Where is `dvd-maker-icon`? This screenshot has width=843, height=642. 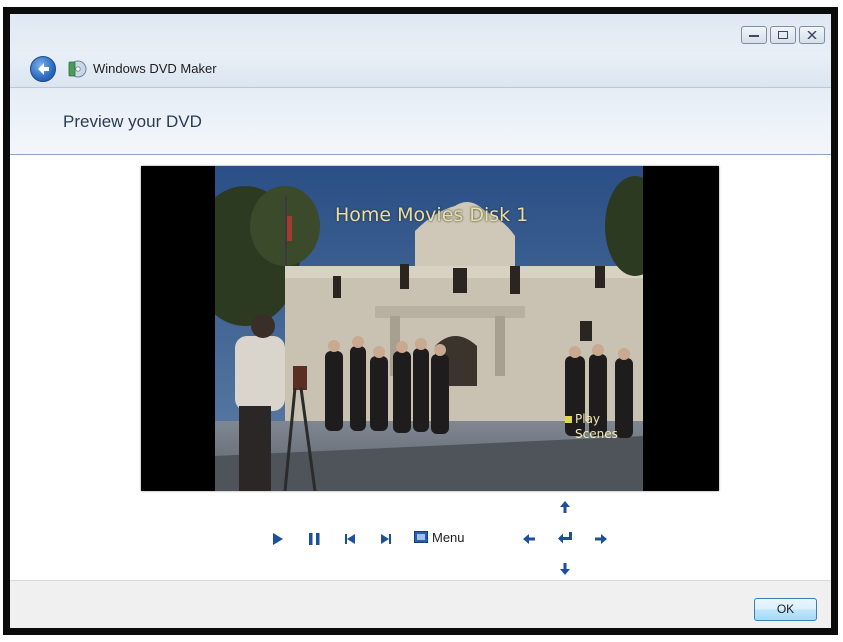
dvd-maker-icon is located at coordinates (77, 69).